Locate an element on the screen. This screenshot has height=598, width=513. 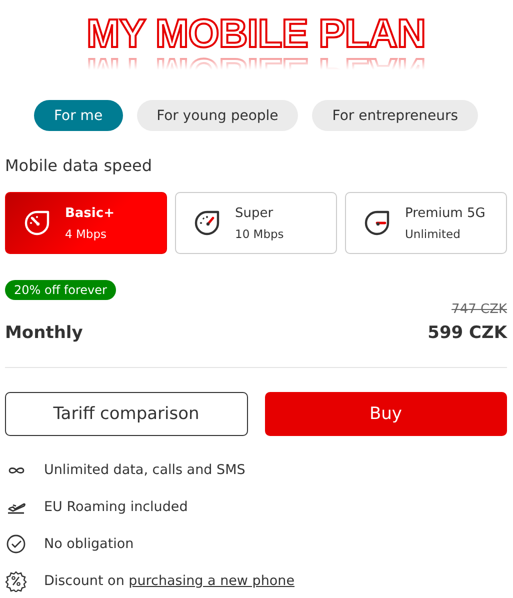
old-price: 747 CZK is located at coordinates (478, 309).